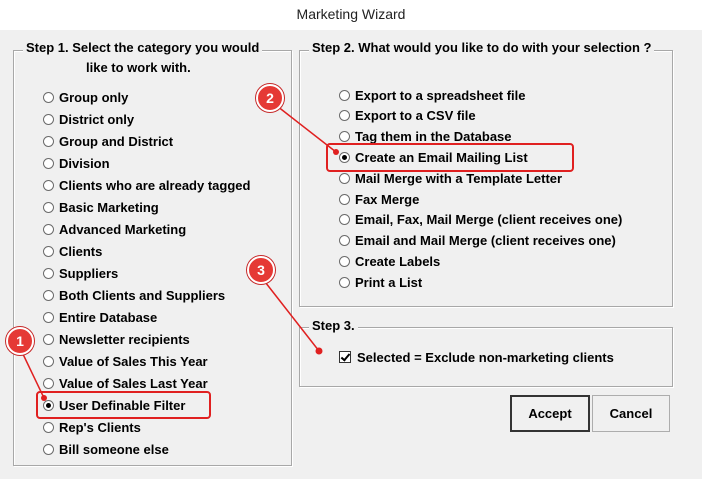 This screenshot has width=702, height=479. Describe the element at coordinates (133, 383) in the screenshot. I see `option-label: Value of Sales Last Year` at that location.